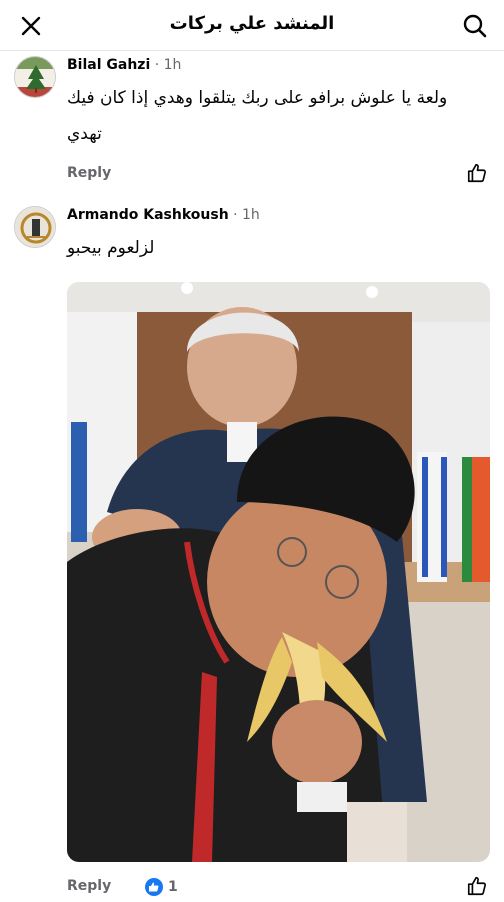 The width and height of the screenshot is (504, 902). Describe the element at coordinates (111, 248) in the screenshot. I see `comment-text: لزلعوم بيحبو` at that location.